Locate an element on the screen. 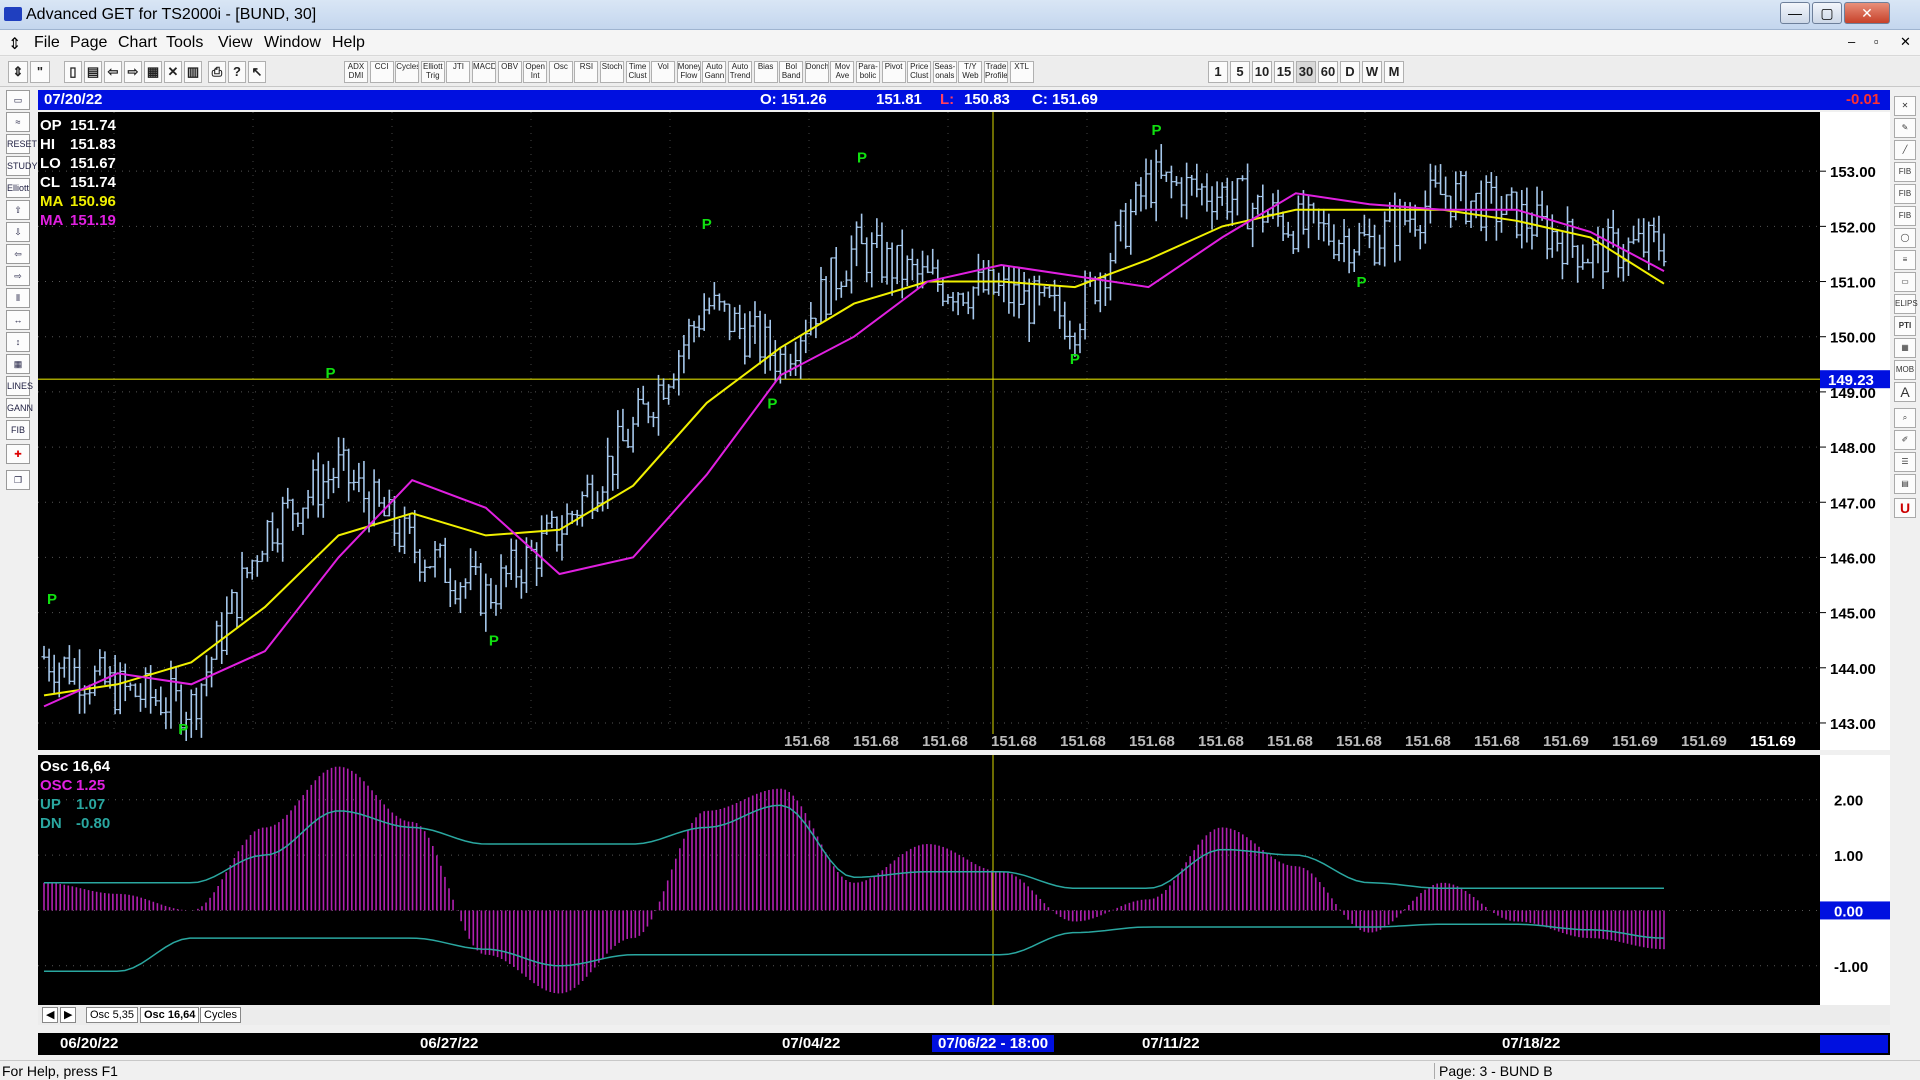 The image size is (1920, 1080). indicator-button-para-bolic: Para-bolic is located at coordinates (868, 72).